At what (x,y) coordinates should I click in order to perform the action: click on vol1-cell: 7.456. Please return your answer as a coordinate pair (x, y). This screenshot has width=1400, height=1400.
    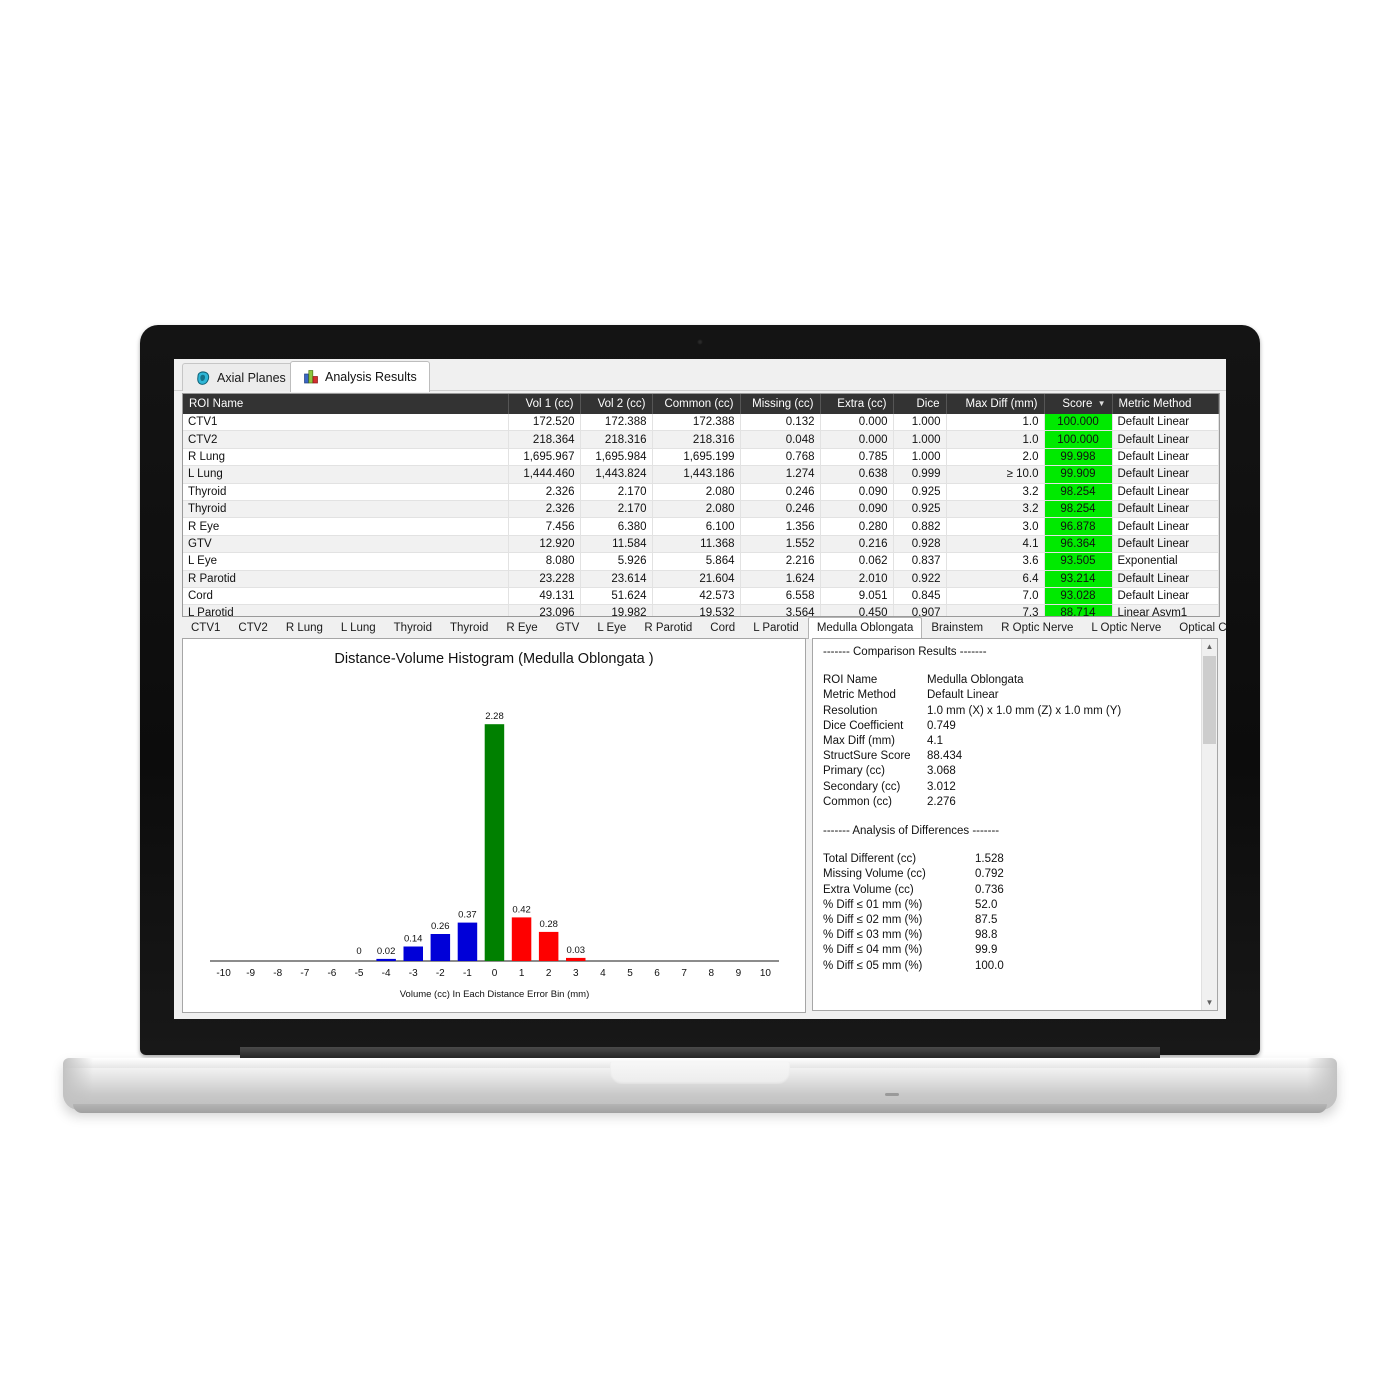
    Looking at the image, I should click on (544, 526).